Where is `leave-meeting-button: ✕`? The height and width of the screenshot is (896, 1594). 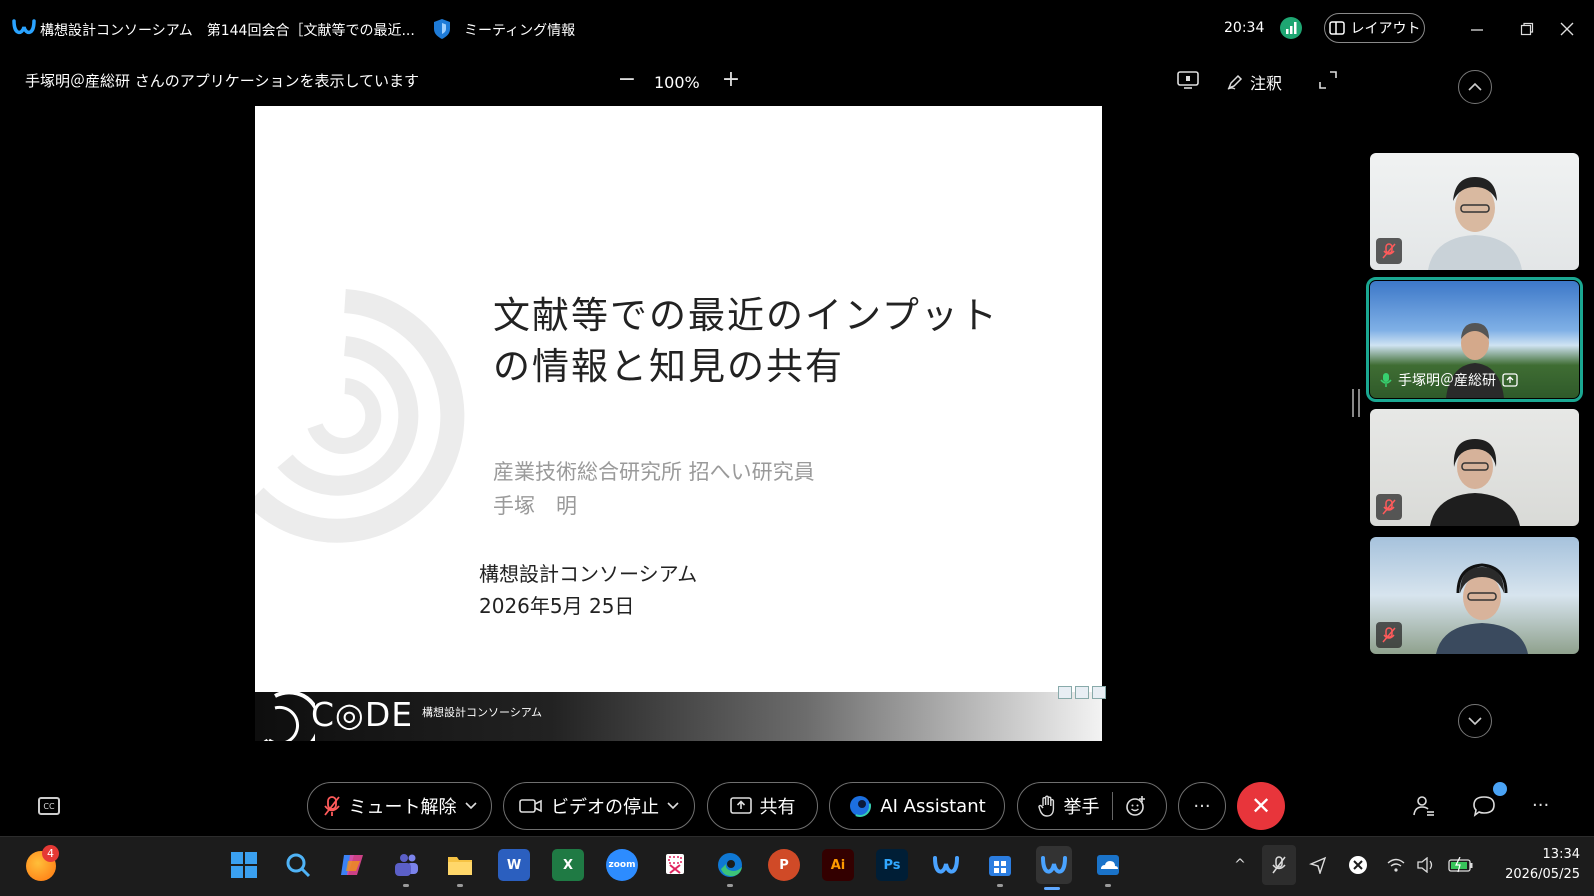 leave-meeting-button: ✕ is located at coordinates (1261, 806).